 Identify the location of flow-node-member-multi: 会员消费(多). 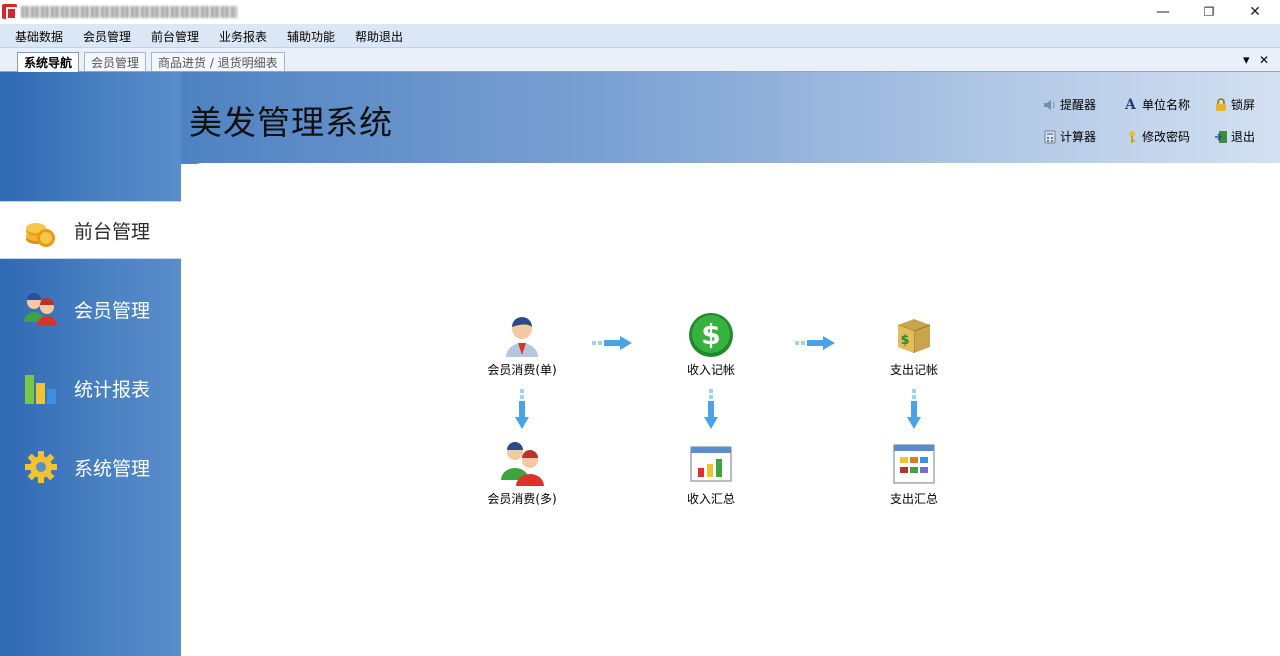
(522, 473).